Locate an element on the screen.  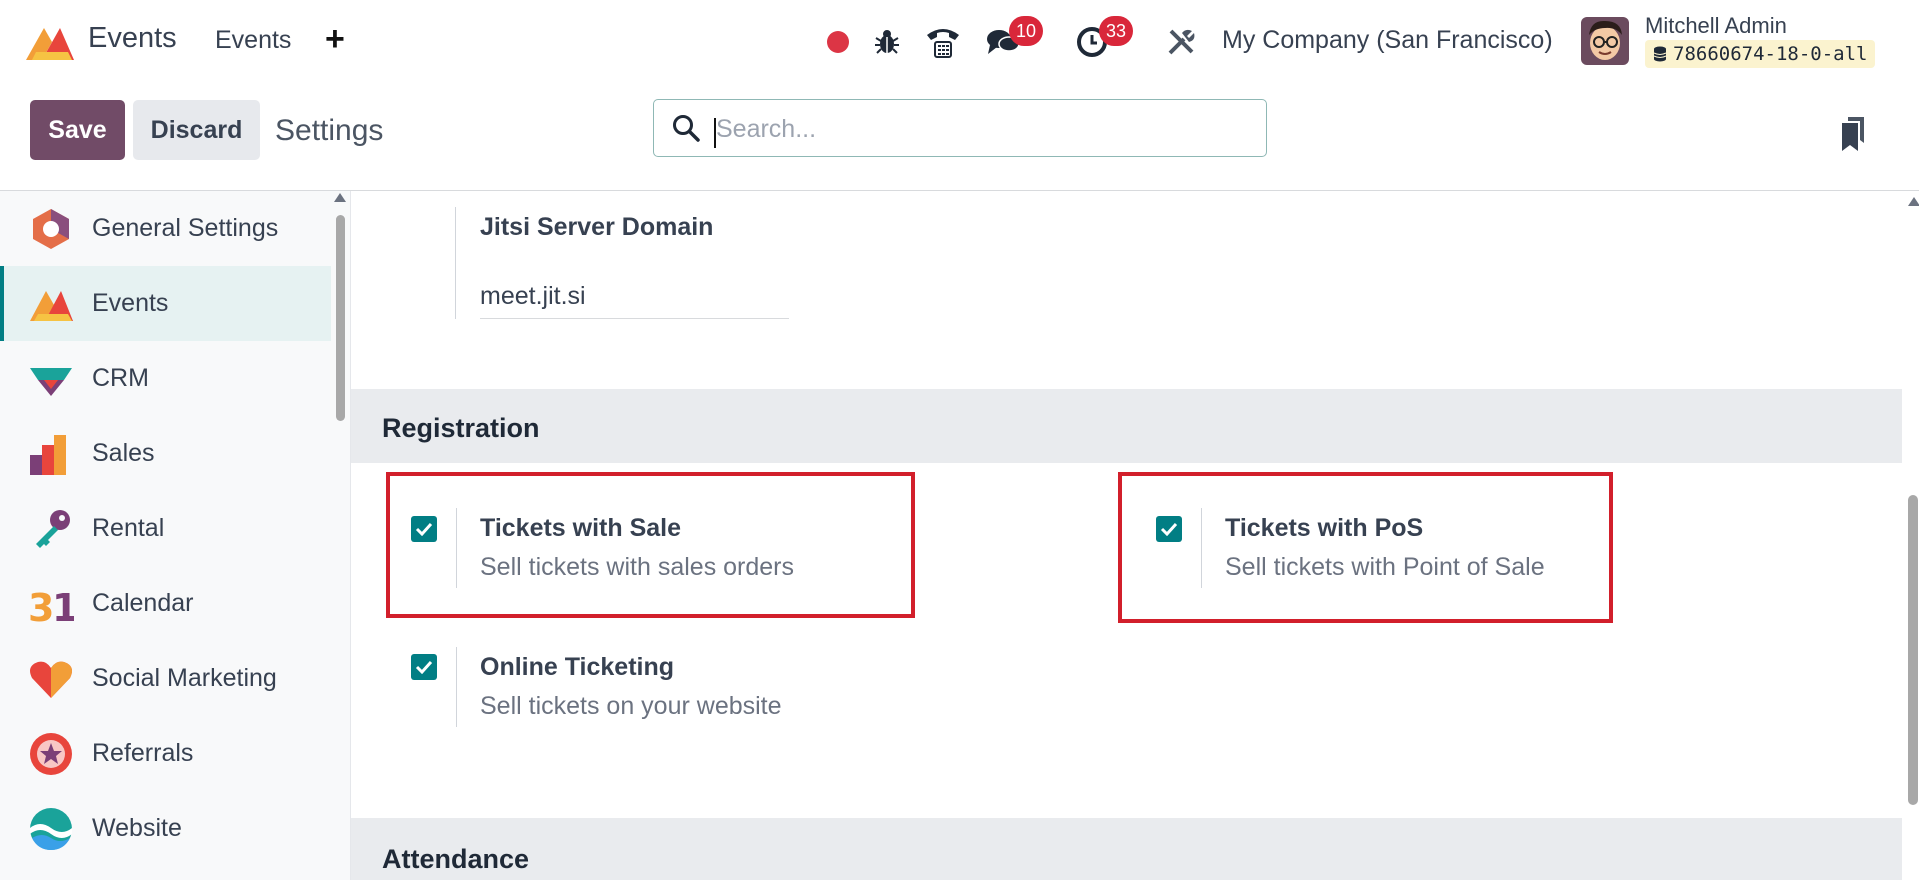
sidebar-item-label: Events is located at coordinates (130, 303).